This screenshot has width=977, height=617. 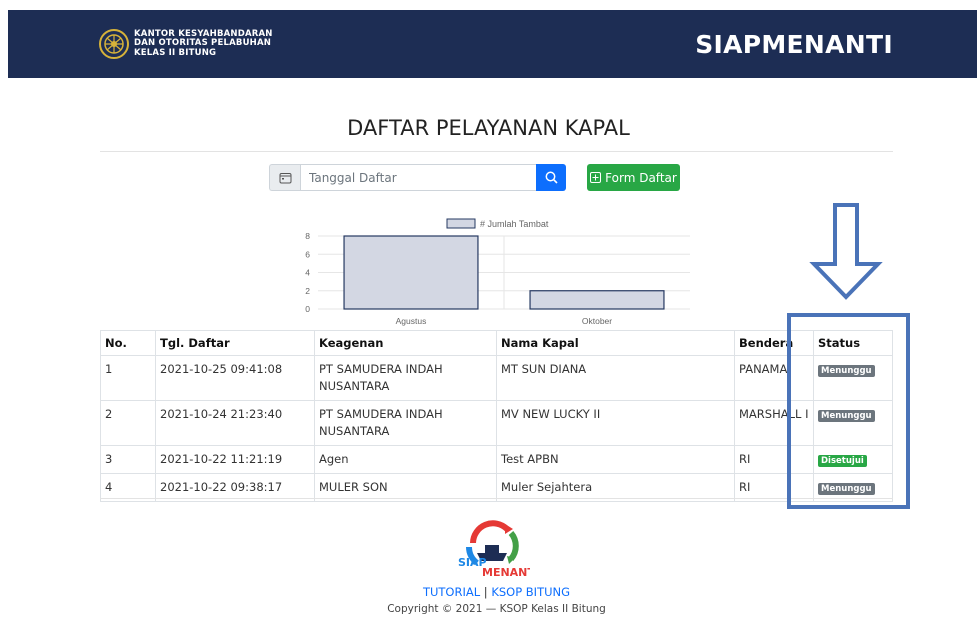 I want to click on page-title: DAFTAR PELAYANAN KAPAL, so click(x=488, y=128).